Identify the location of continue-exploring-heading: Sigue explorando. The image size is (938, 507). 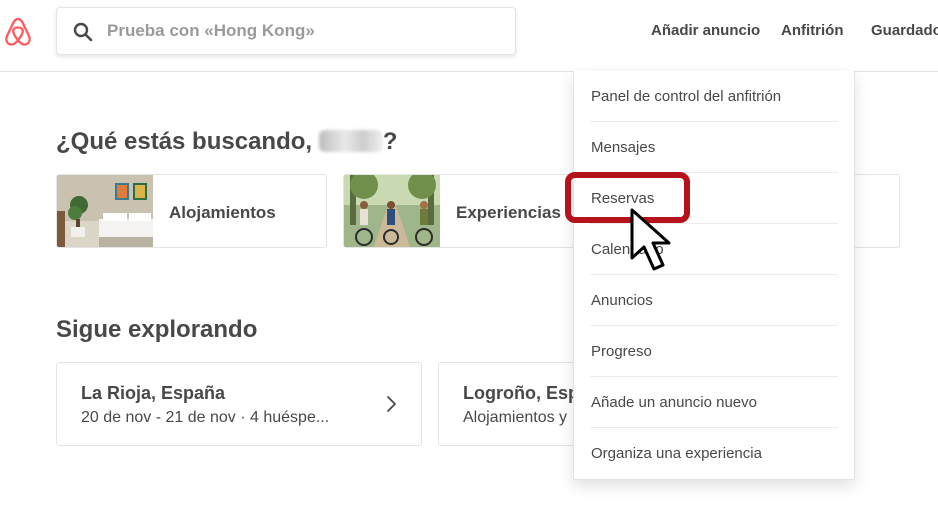
(157, 329).